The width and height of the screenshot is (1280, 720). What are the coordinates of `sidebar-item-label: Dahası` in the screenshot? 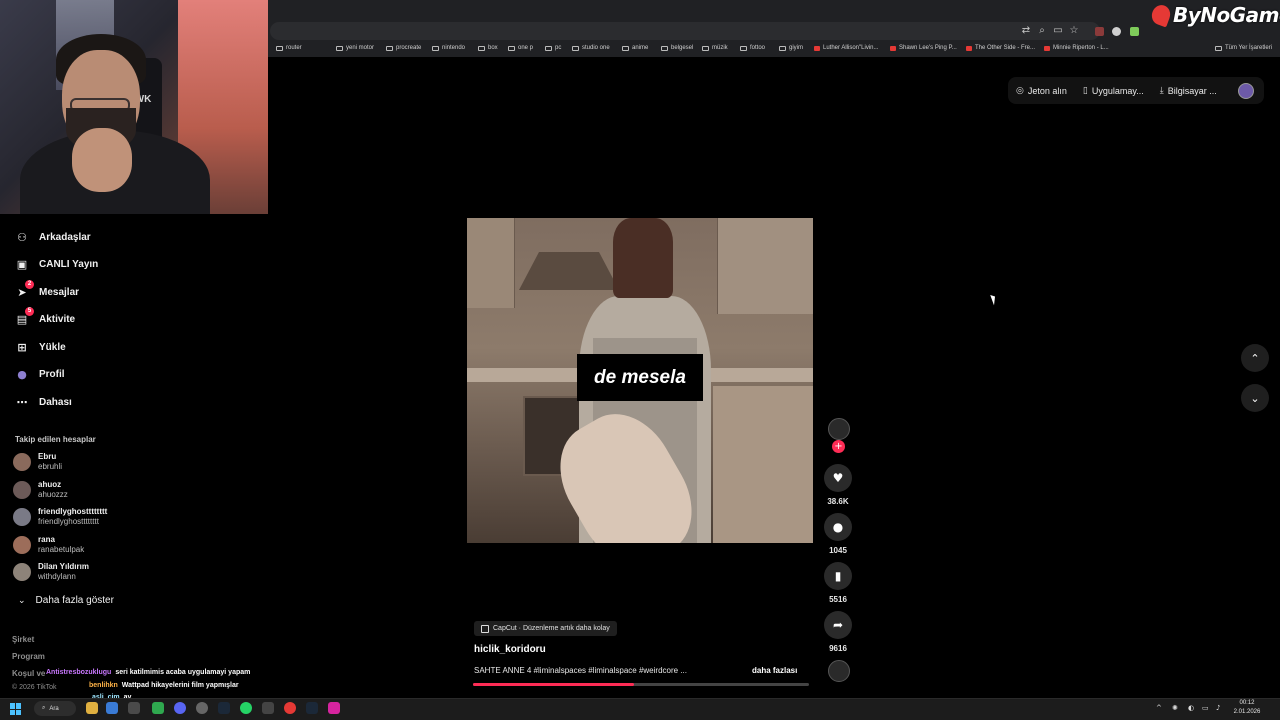 It's located at (55, 402).